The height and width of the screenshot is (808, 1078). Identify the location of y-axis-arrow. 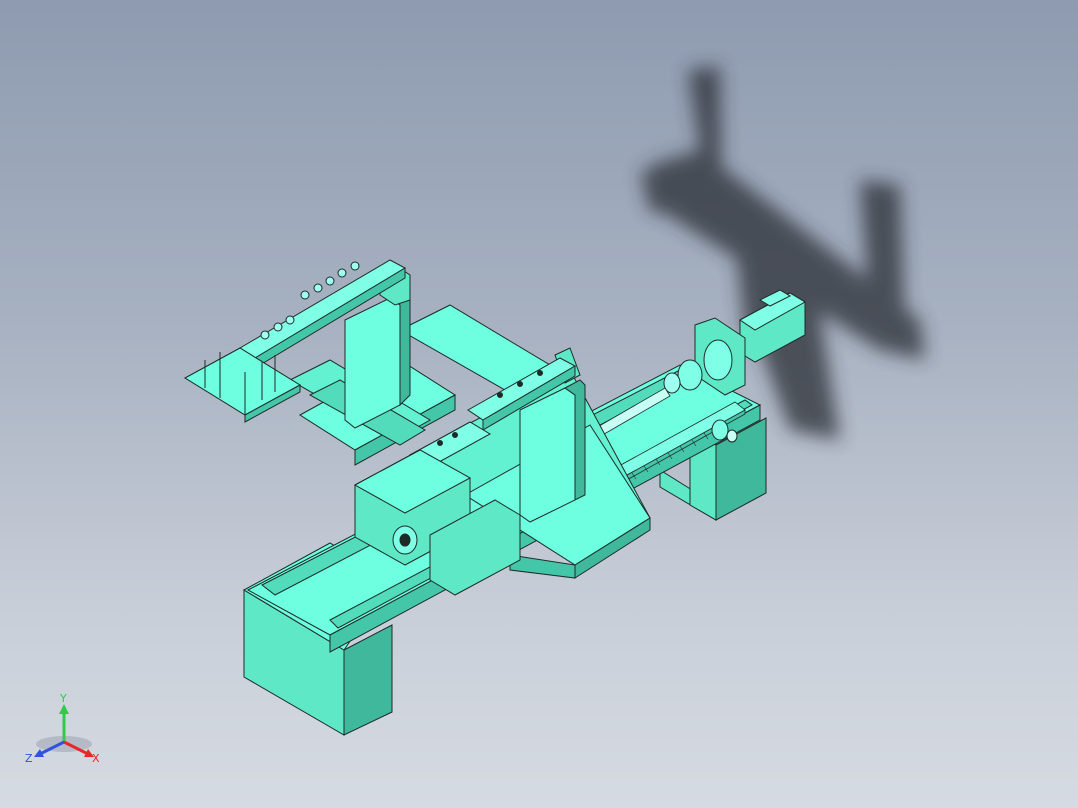
(64, 709).